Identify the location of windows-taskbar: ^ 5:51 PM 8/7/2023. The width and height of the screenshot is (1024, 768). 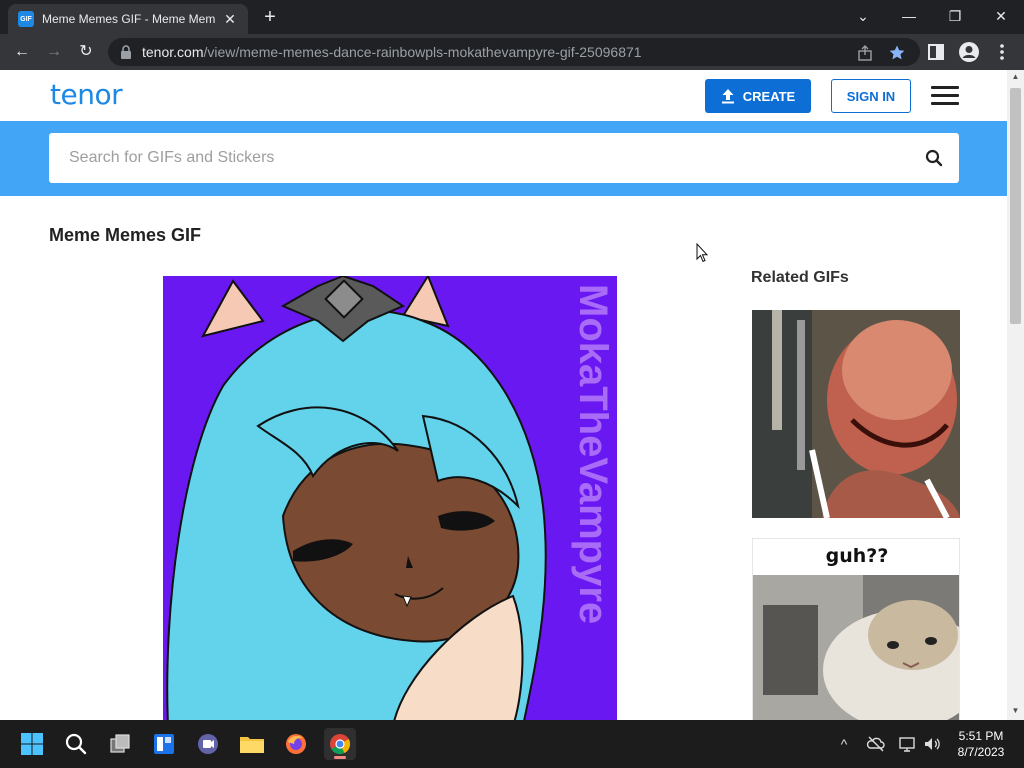
(512, 744).